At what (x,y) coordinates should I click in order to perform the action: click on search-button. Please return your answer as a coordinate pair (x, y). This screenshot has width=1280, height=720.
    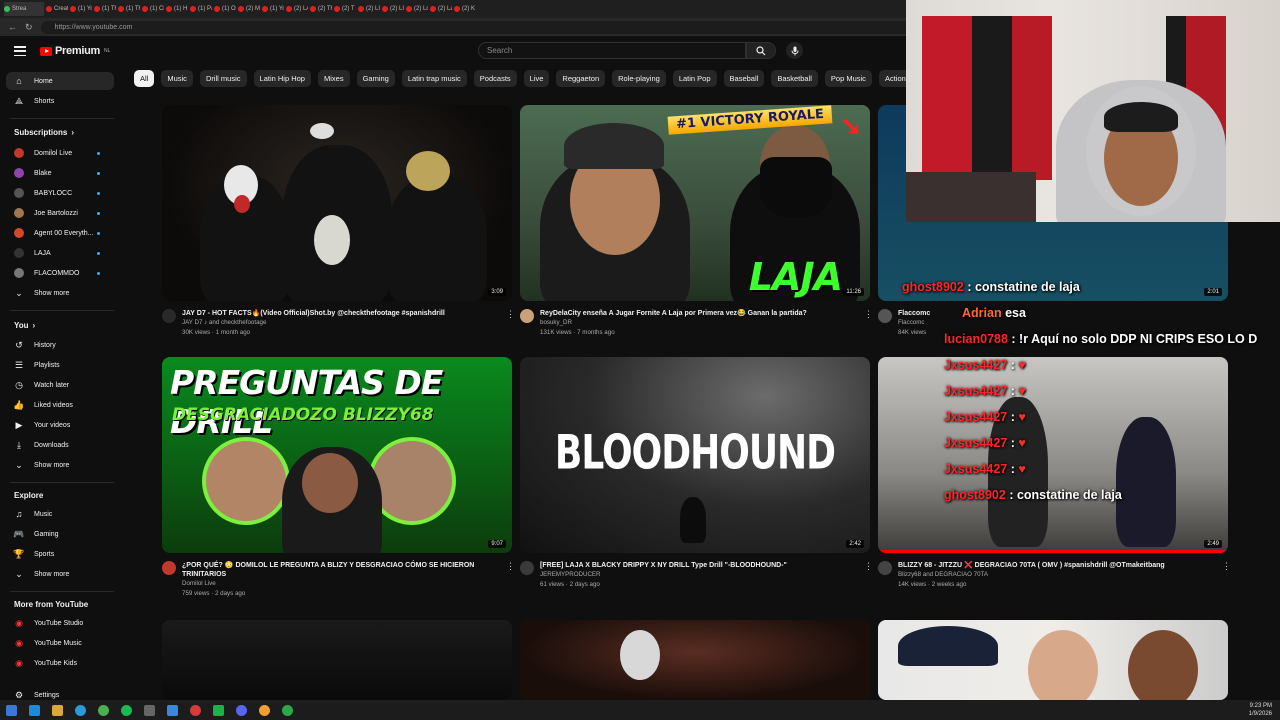
    Looking at the image, I should click on (761, 50).